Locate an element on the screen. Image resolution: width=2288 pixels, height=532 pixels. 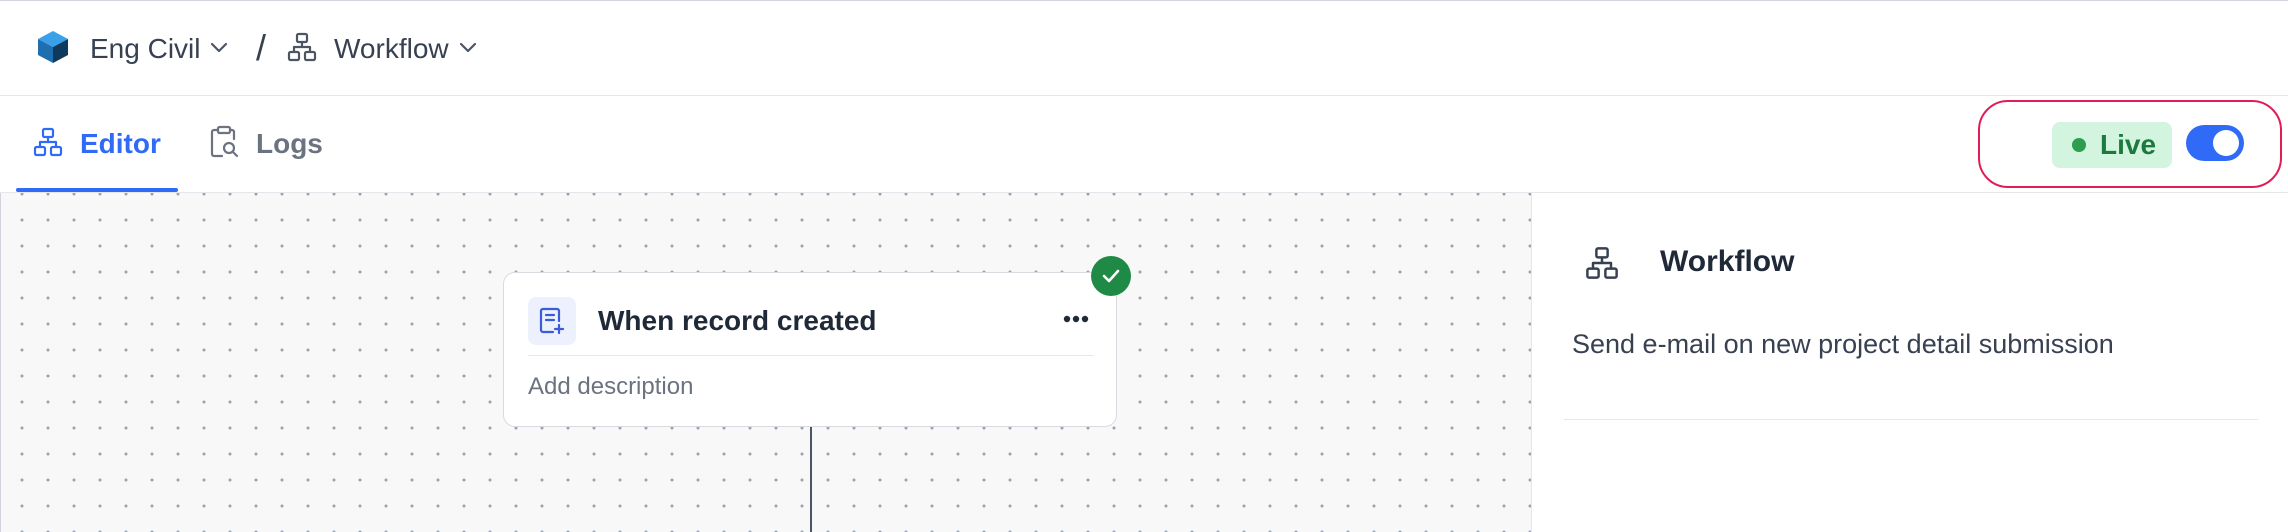
node-connector-line is located at coordinates (811, 479).